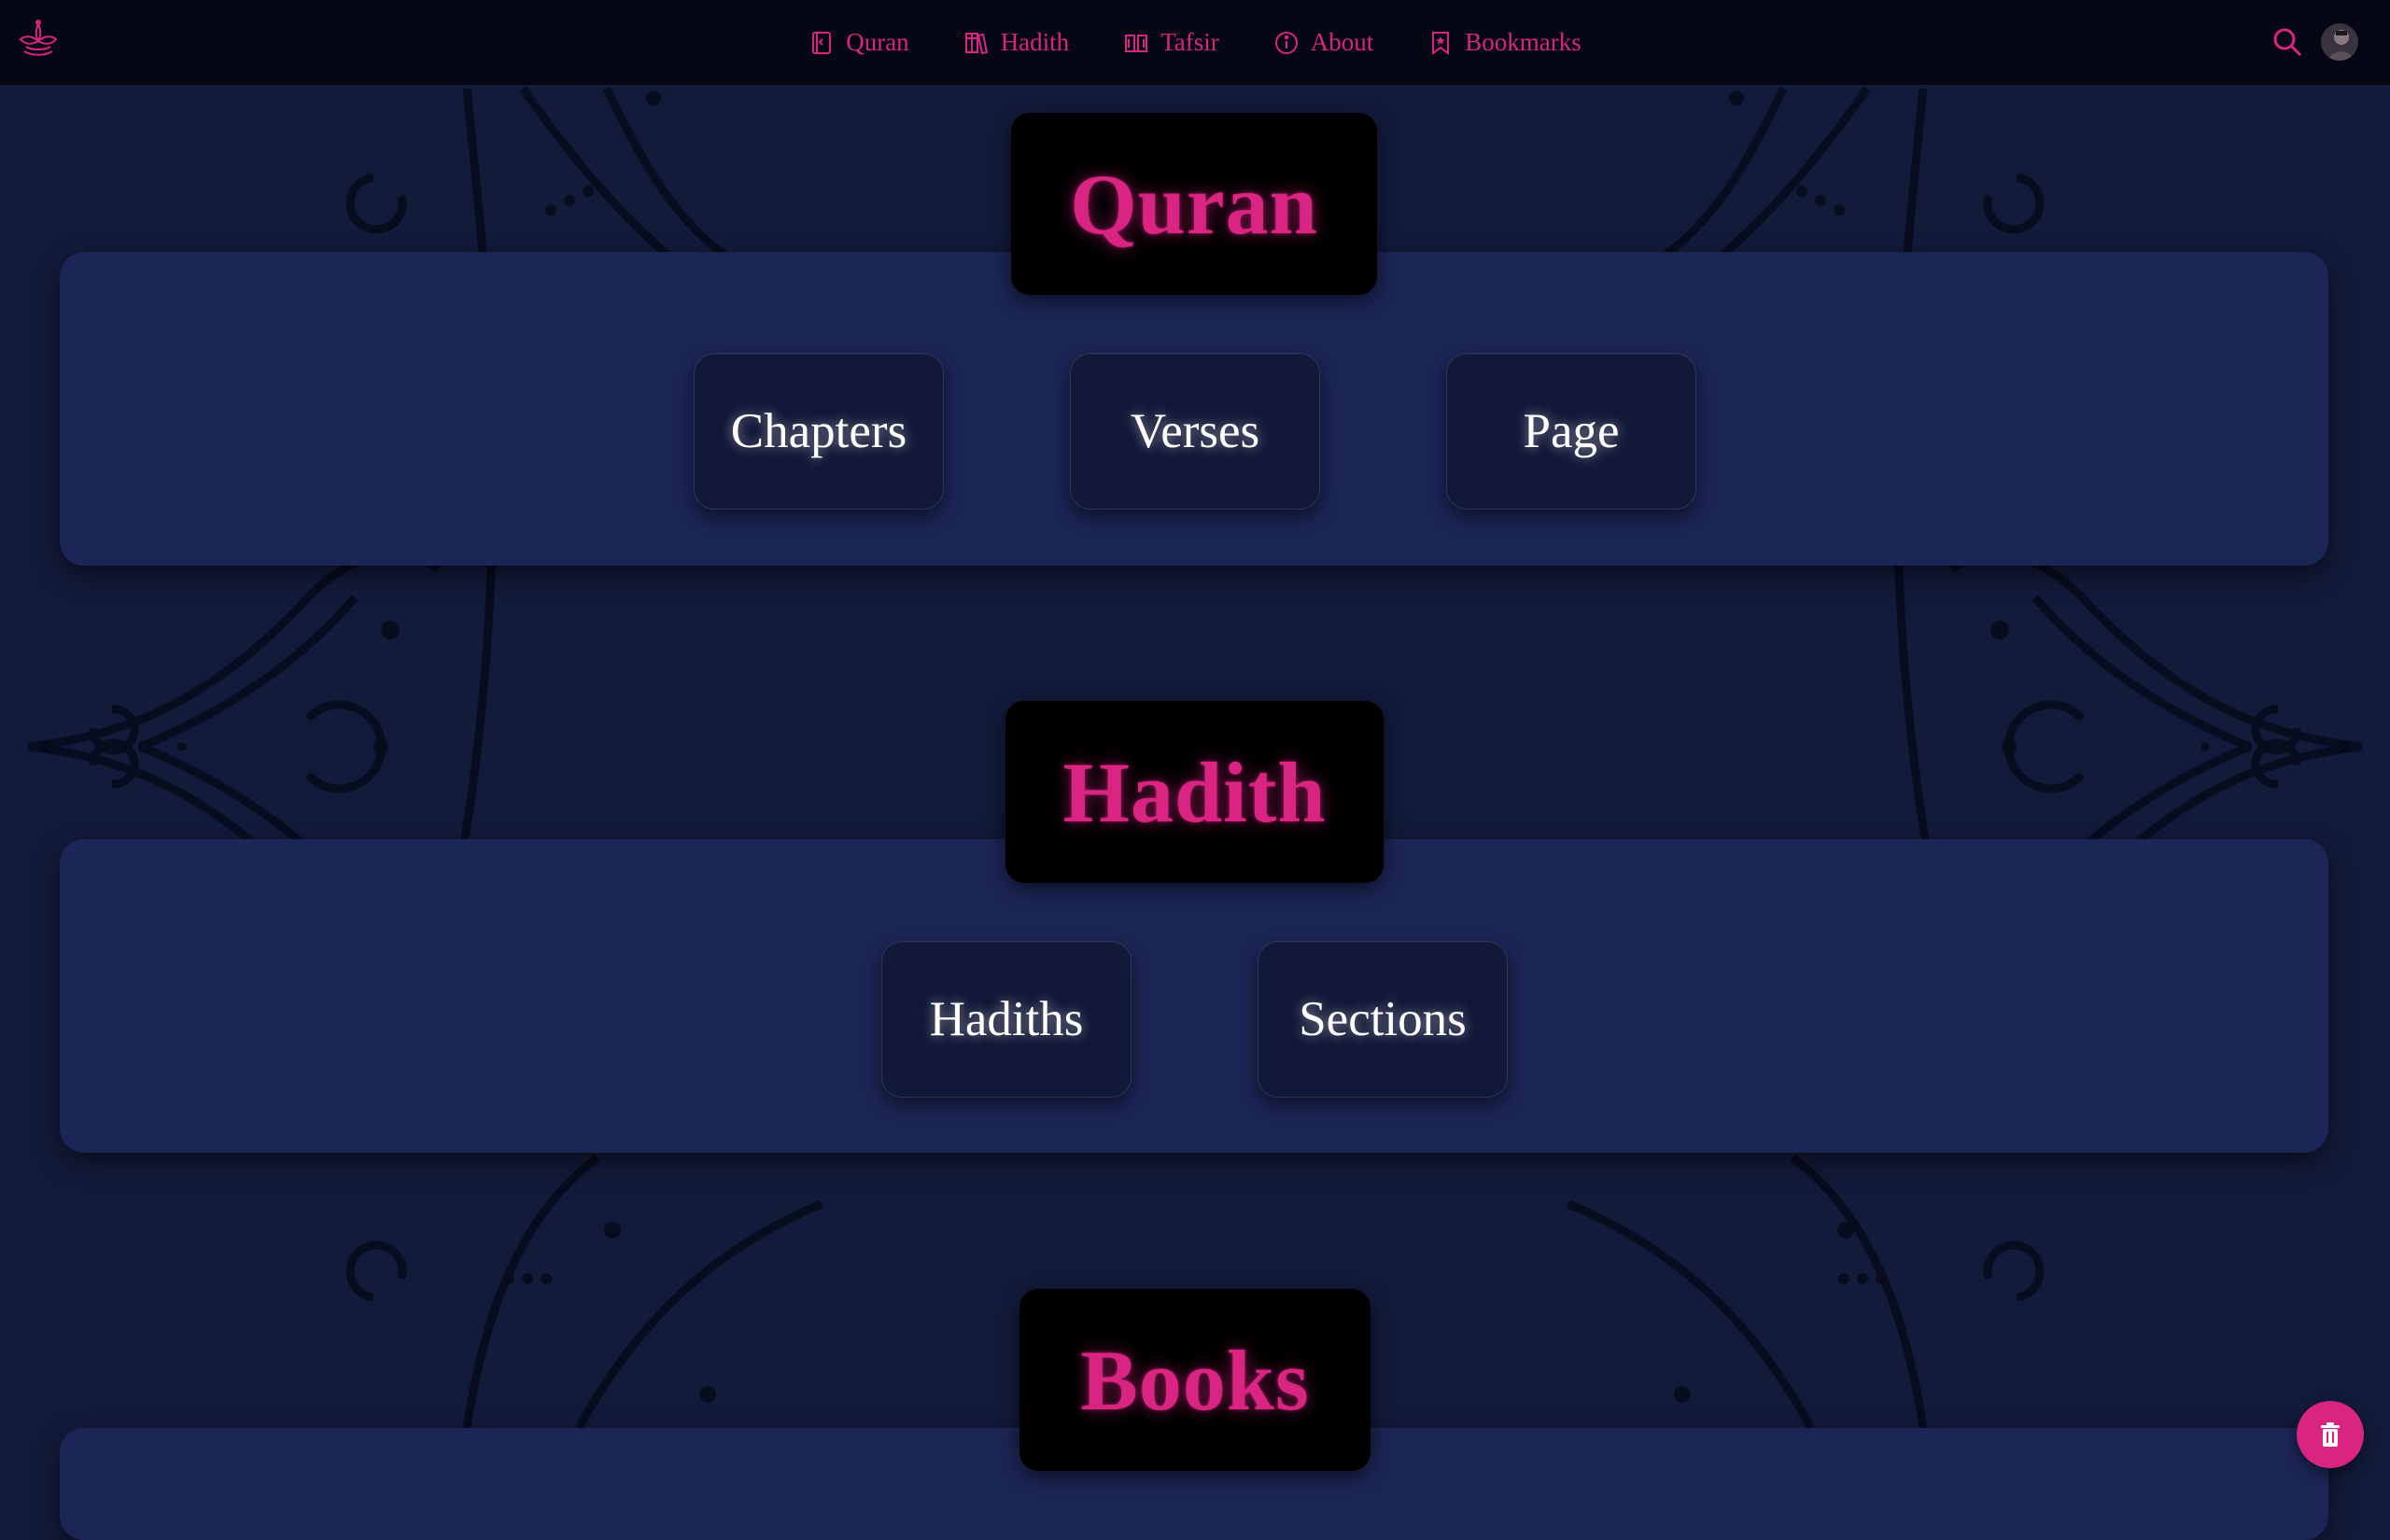  I want to click on verses-button: Verses, so click(1195, 431).